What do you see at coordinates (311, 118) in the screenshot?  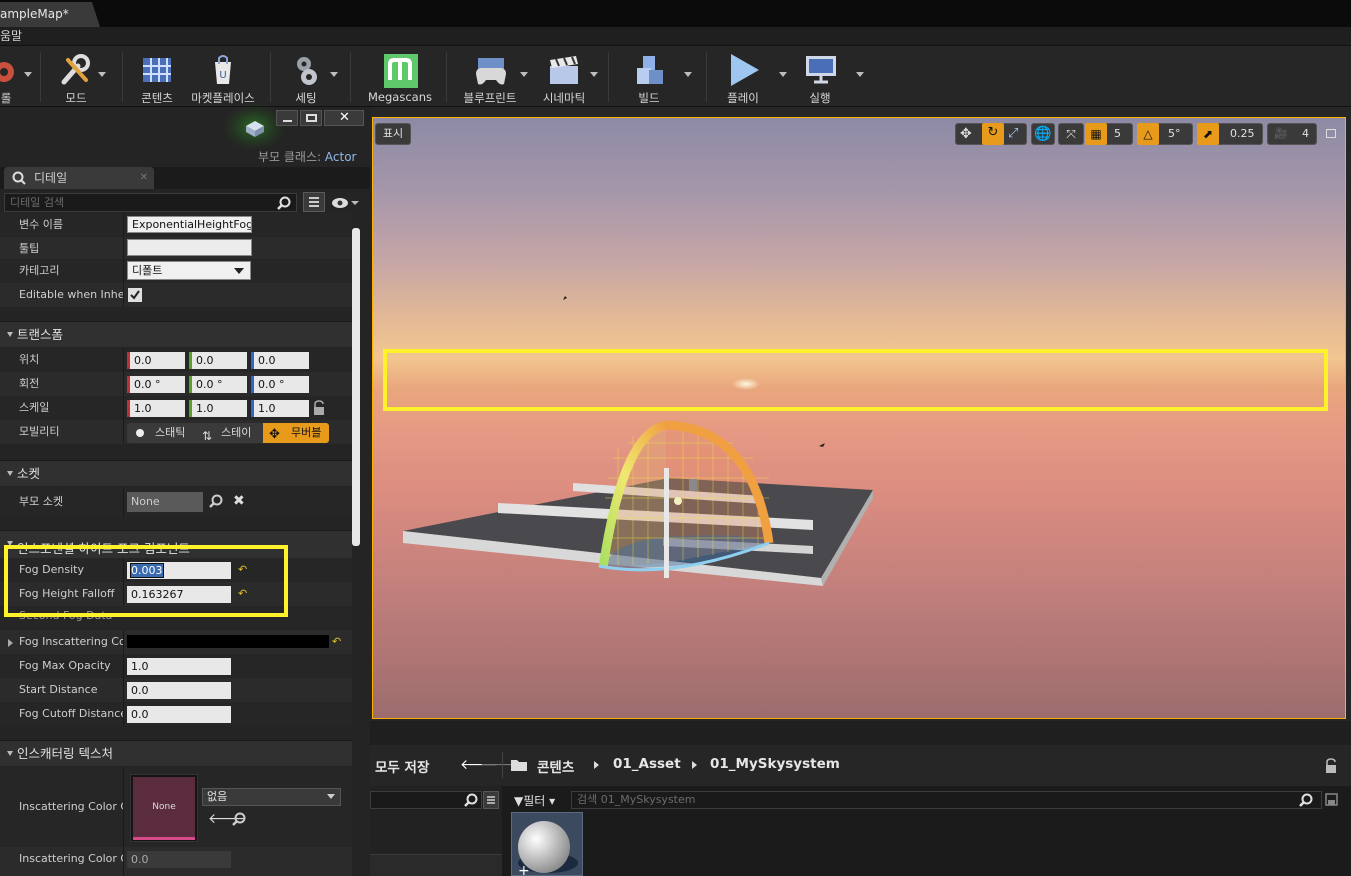 I see `maximize-button` at bounding box center [311, 118].